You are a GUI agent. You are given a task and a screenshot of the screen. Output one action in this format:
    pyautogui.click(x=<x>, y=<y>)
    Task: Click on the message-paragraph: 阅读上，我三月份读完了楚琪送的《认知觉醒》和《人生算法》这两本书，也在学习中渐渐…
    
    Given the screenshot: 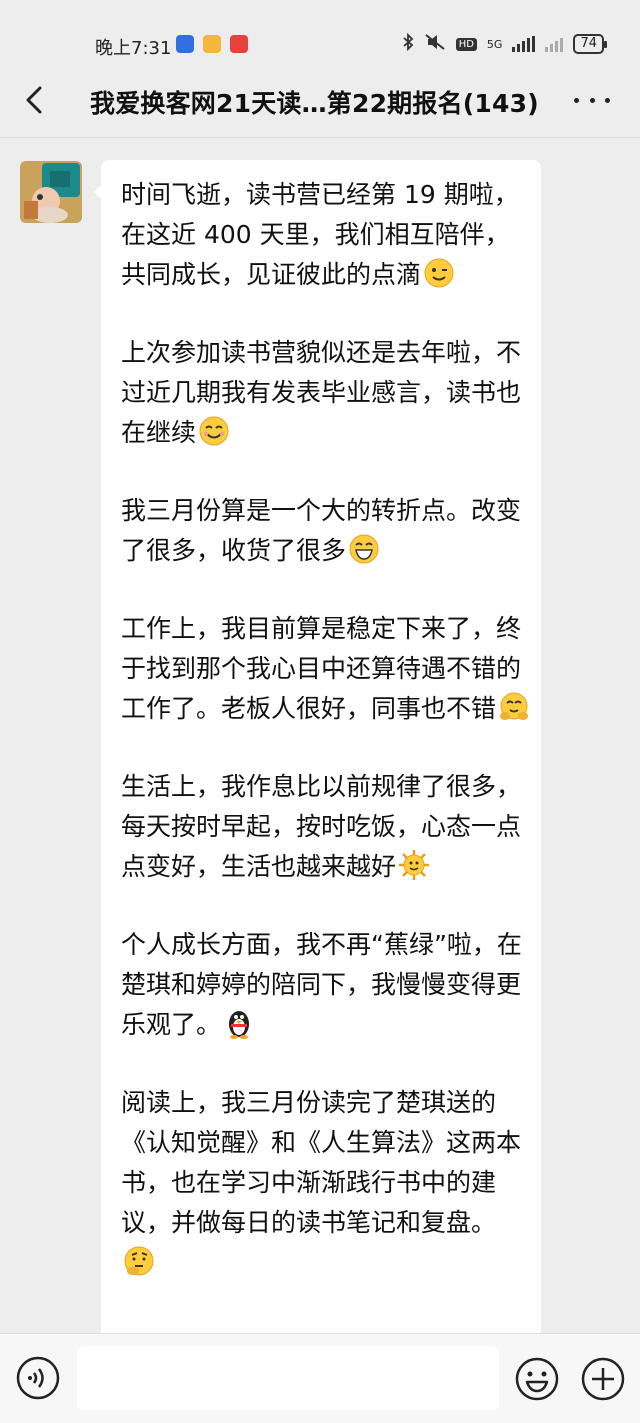 What is the action you would take?
    pyautogui.click(x=326, y=1183)
    